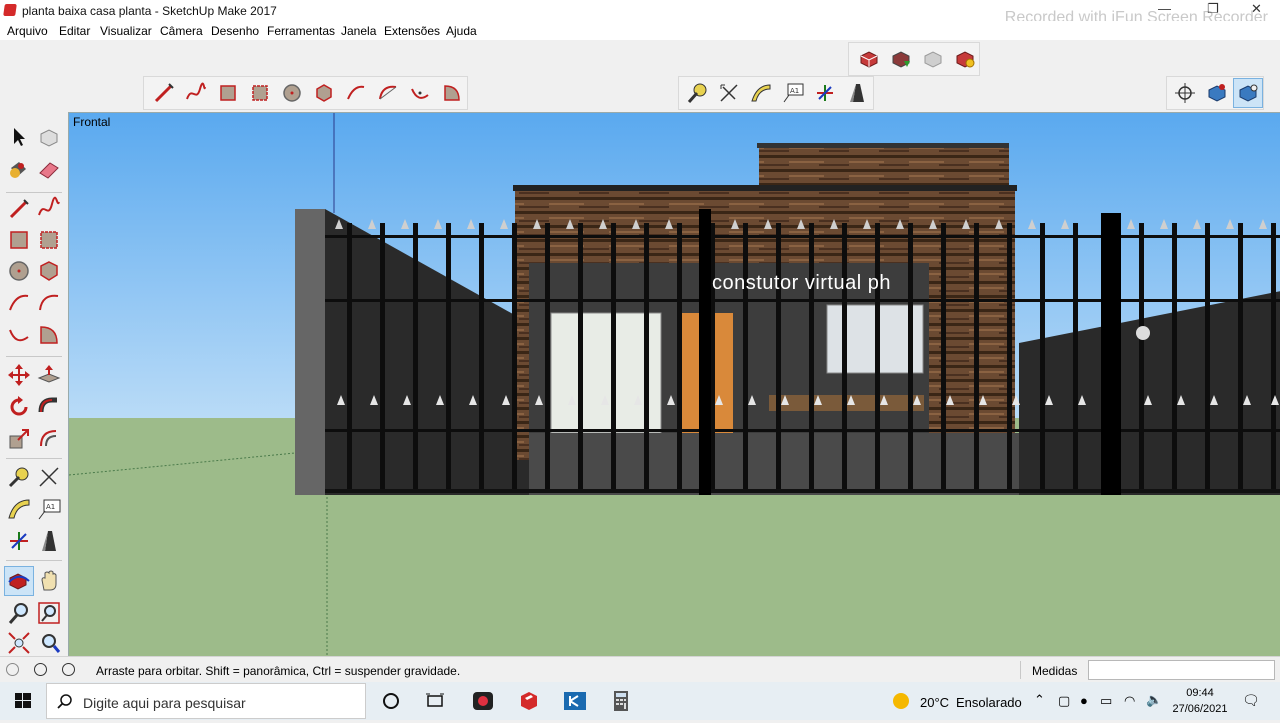  I want to click on make-component-icon, so click(49, 137).